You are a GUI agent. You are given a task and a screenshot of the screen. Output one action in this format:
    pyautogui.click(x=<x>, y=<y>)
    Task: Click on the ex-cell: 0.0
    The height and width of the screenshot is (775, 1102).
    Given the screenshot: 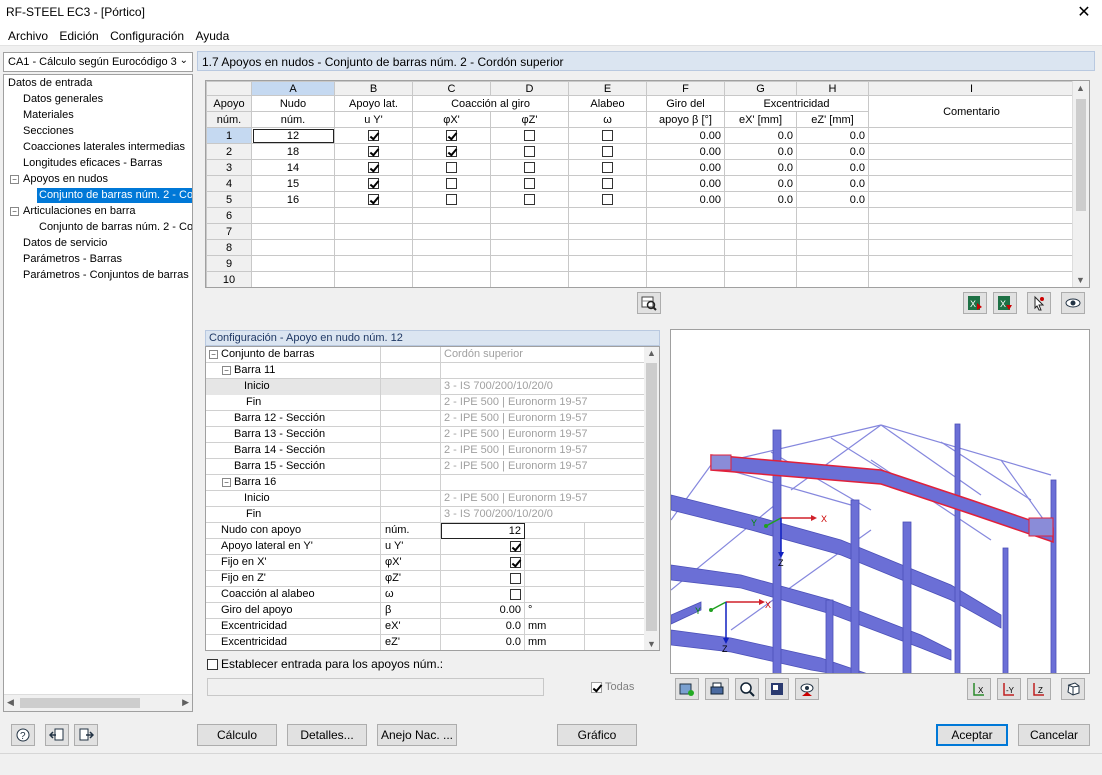 What is the action you would take?
    pyautogui.click(x=760, y=151)
    